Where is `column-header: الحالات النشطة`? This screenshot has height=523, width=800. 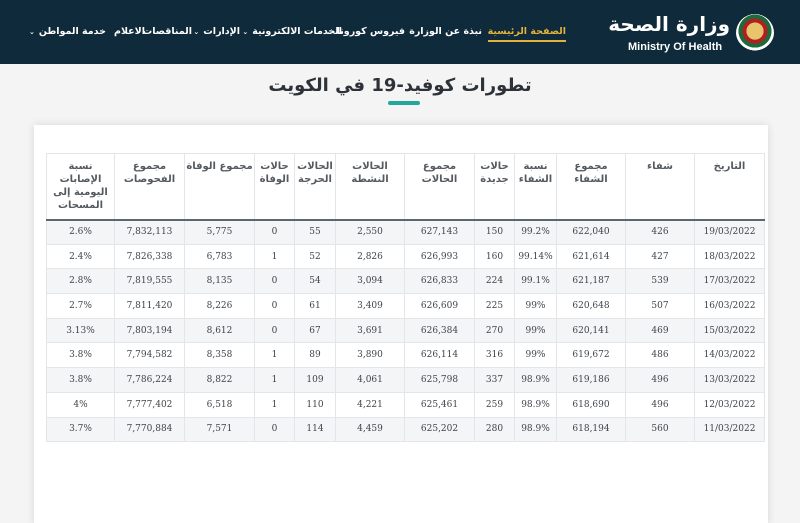 column-header: الحالات النشطة is located at coordinates (370, 187).